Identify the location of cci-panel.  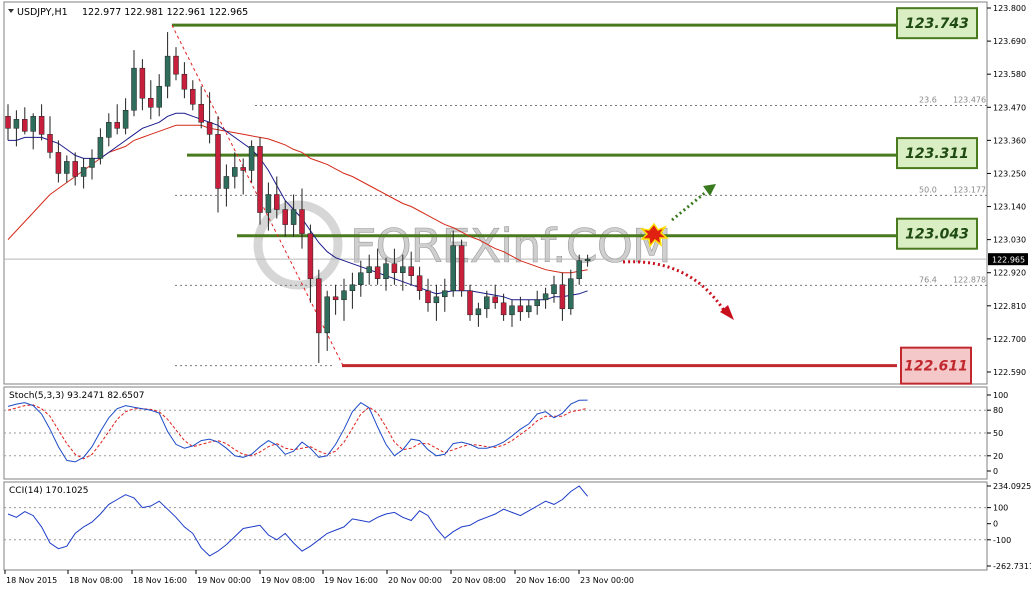
(495, 526).